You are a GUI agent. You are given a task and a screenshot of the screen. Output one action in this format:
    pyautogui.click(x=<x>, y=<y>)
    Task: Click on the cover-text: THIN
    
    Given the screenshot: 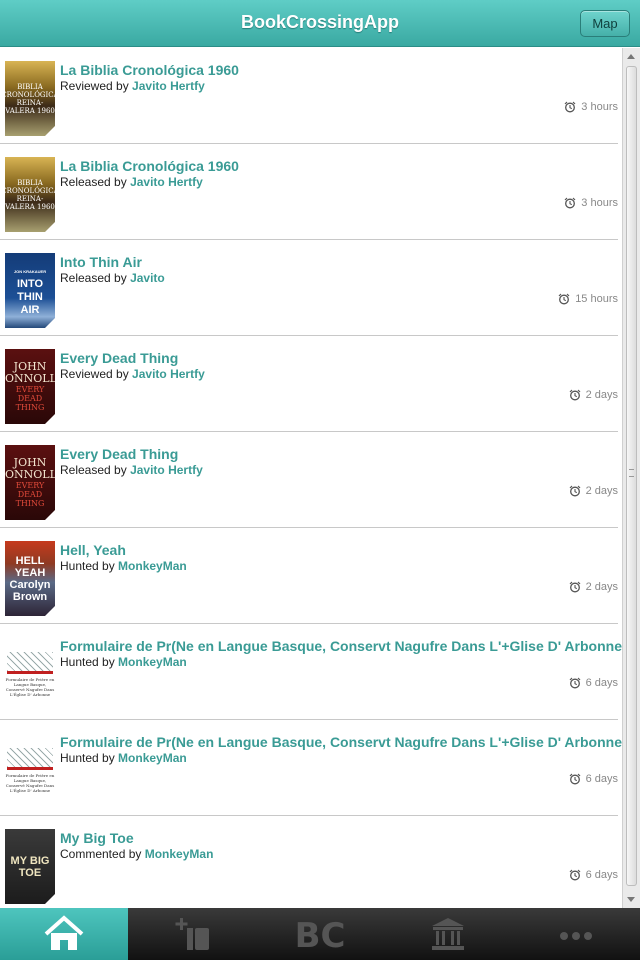 What is the action you would take?
    pyautogui.click(x=30, y=296)
    